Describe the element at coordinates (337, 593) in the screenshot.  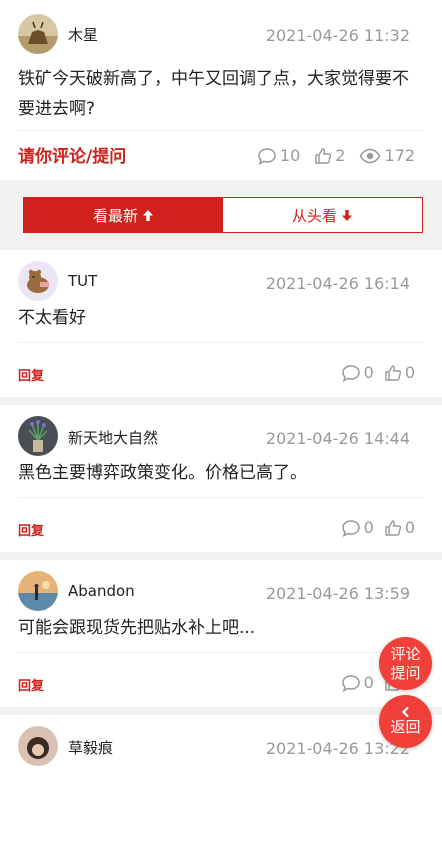
I see `reply-time: 2021-04-26 13:59` at that location.